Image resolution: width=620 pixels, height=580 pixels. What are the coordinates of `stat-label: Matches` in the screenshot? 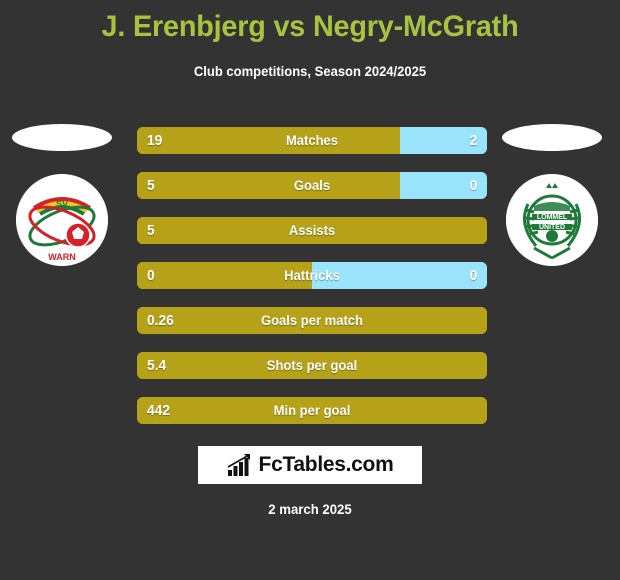 It's located at (312, 140).